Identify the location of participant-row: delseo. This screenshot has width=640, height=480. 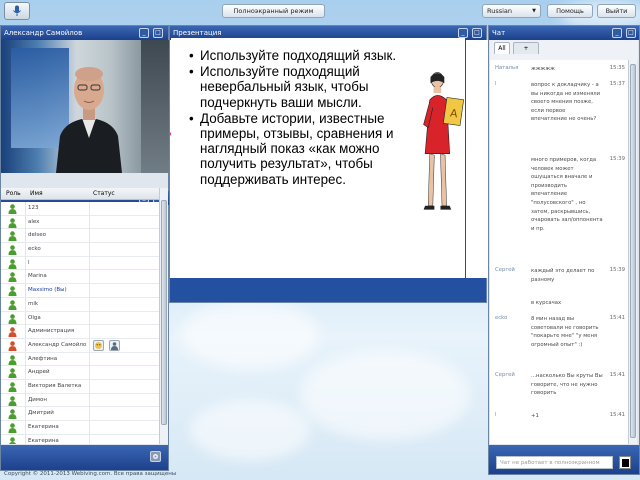
(80, 236).